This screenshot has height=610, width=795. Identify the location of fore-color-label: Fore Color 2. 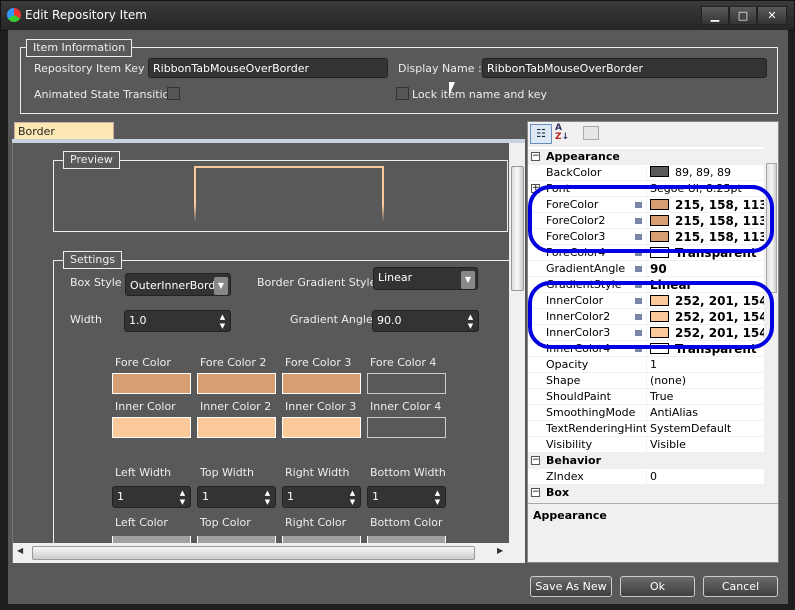
(233, 362).